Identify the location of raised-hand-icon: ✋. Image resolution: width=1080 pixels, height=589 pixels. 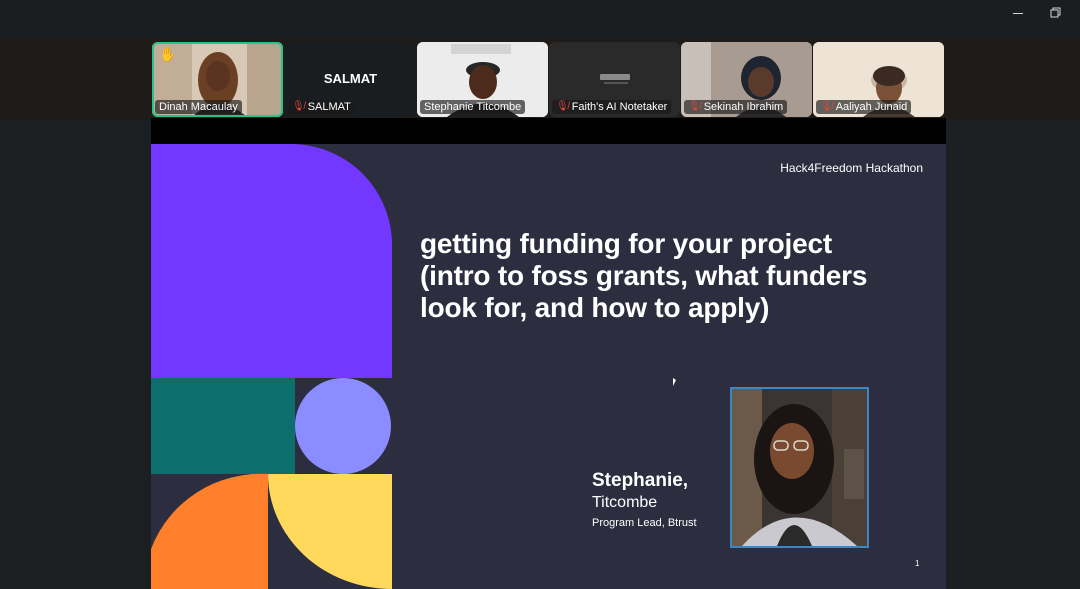
(168, 54).